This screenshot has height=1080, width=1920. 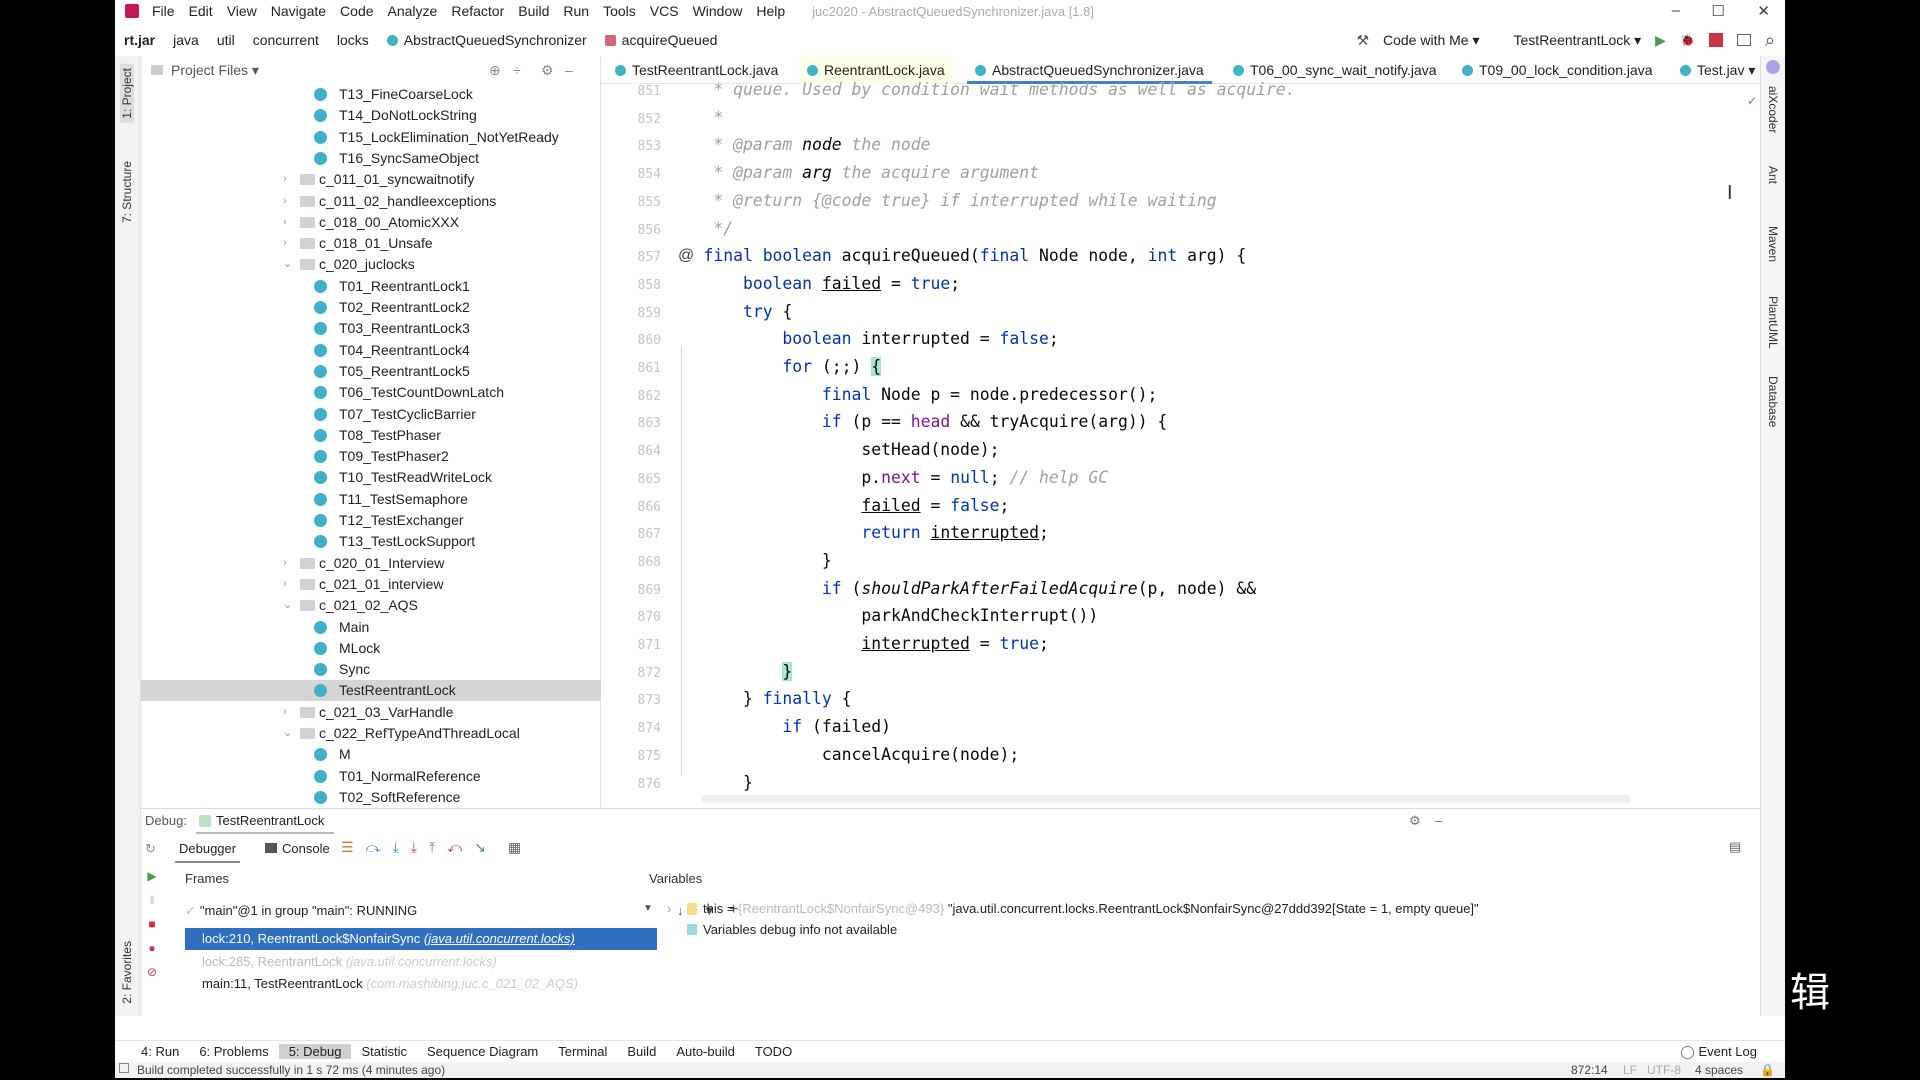 What do you see at coordinates (777, 726) in the screenshot?
I see `code-line: if (failed)` at bounding box center [777, 726].